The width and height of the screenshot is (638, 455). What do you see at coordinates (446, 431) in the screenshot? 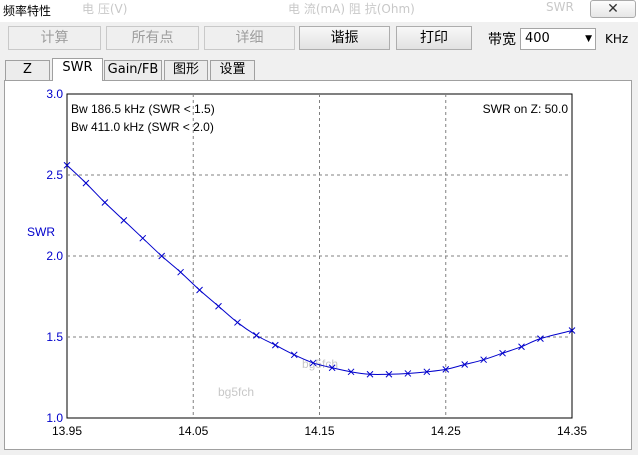
I see `x-tick-label: 14.25` at bounding box center [446, 431].